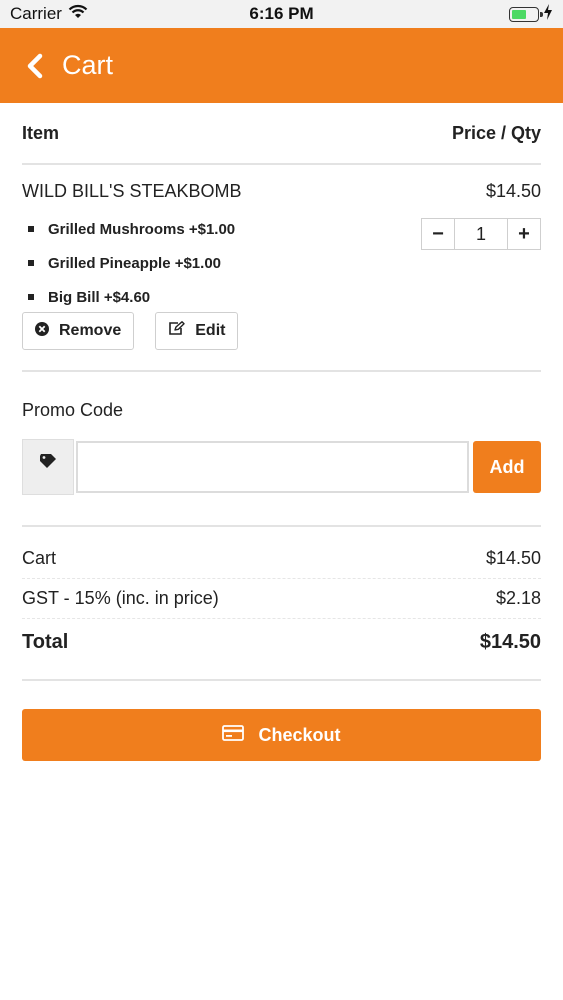 The image size is (563, 1000). I want to click on remove-button: Remove, so click(78, 331).